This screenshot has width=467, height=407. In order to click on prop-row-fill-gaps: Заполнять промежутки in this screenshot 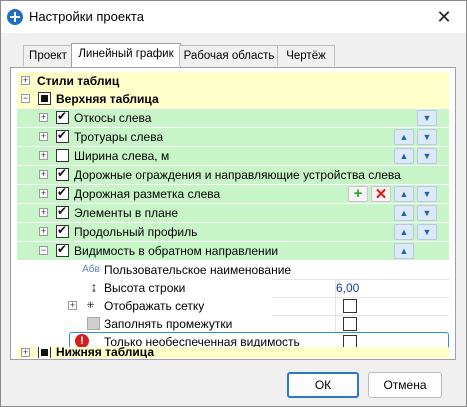, I will do `click(233, 324)`.